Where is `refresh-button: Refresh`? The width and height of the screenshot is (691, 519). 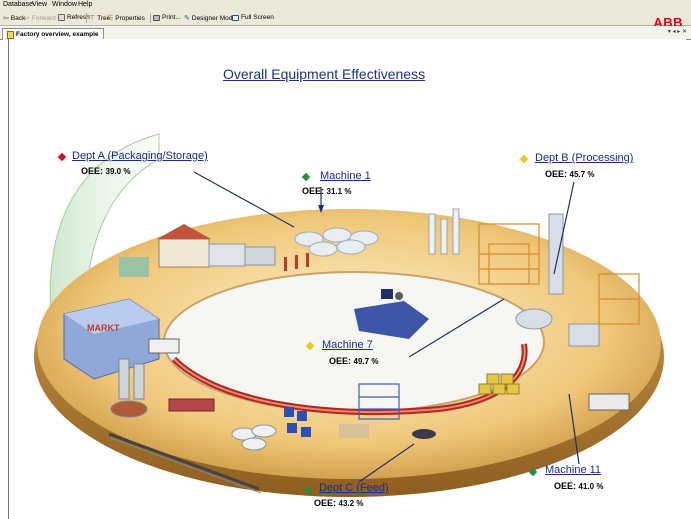
refresh-button: Refresh is located at coordinates (74, 17).